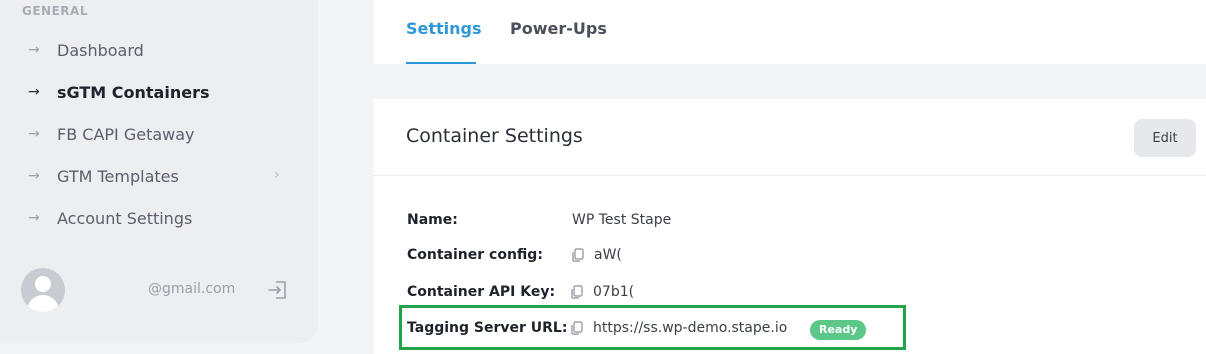 The height and width of the screenshot is (354, 1206). Describe the element at coordinates (192, 289) in the screenshot. I see `user-email: @gmail.com` at that location.